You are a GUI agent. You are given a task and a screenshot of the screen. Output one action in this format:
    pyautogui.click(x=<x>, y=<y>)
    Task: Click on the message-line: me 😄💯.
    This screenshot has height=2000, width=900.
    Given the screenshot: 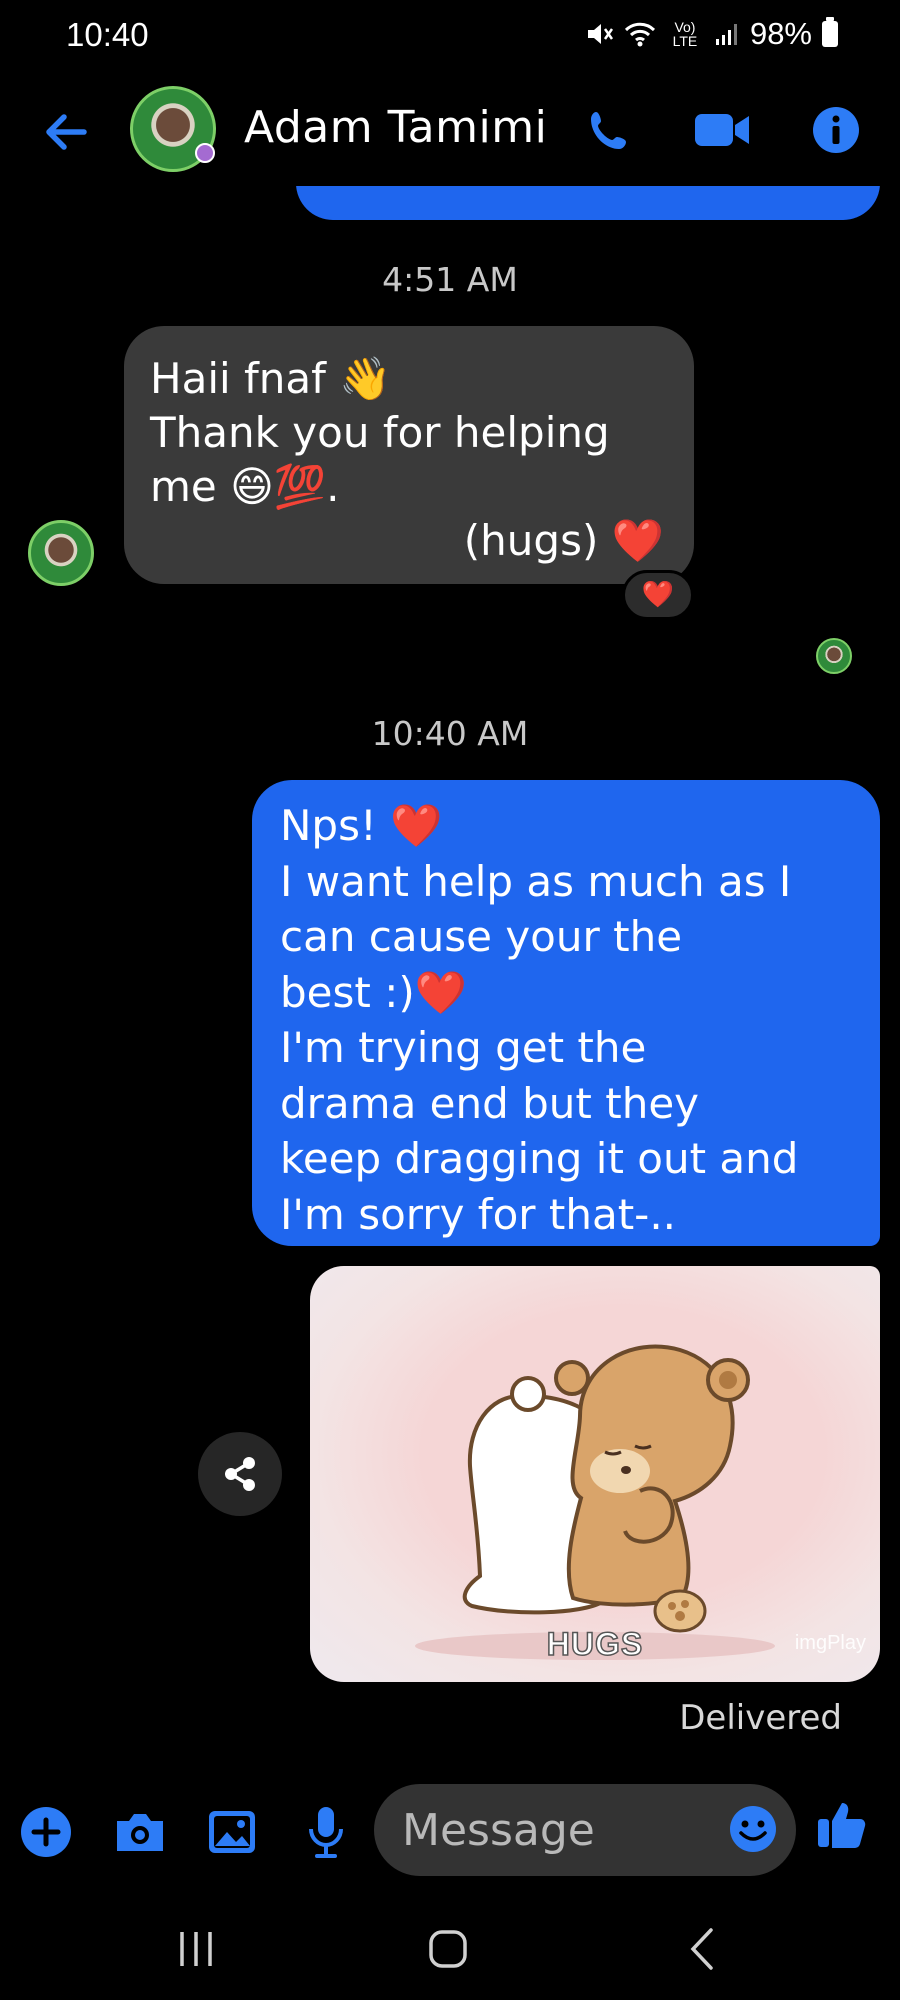 What is the action you would take?
    pyautogui.click(x=245, y=486)
    